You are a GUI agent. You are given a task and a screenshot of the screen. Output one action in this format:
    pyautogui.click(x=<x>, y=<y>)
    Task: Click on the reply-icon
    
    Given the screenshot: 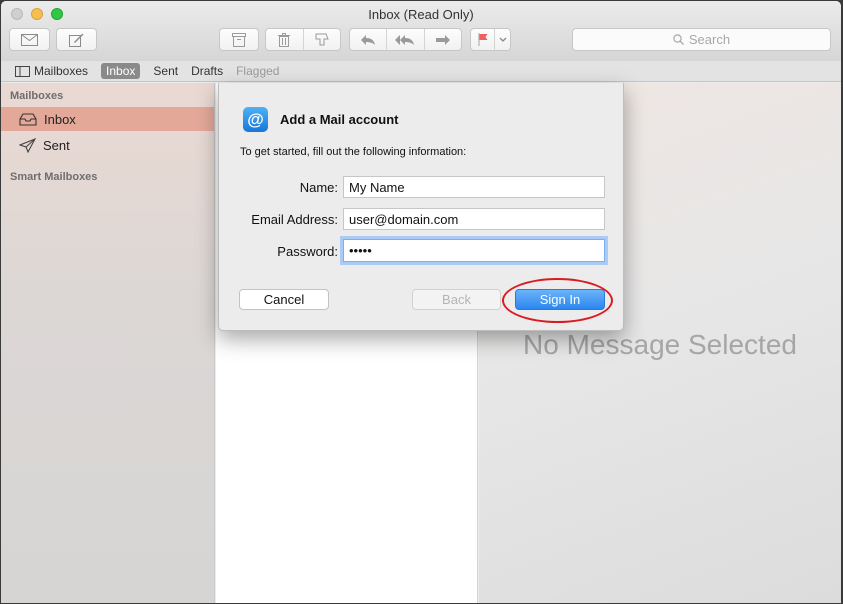 What is the action you would take?
    pyautogui.click(x=368, y=39)
    